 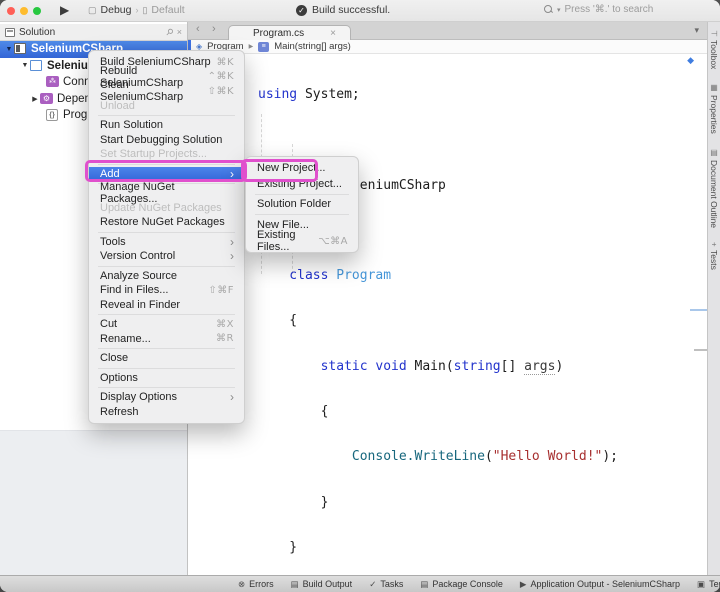 What do you see at coordinates (168, 10) in the screenshot?
I see `build-config-label: Default` at bounding box center [168, 10].